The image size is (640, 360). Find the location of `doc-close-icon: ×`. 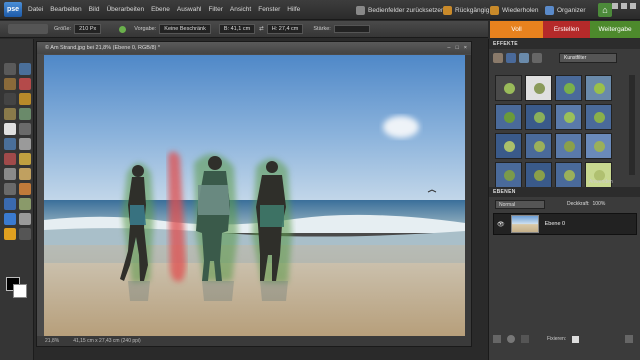

doc-close-icon: × is located at coordinates (465, 48).